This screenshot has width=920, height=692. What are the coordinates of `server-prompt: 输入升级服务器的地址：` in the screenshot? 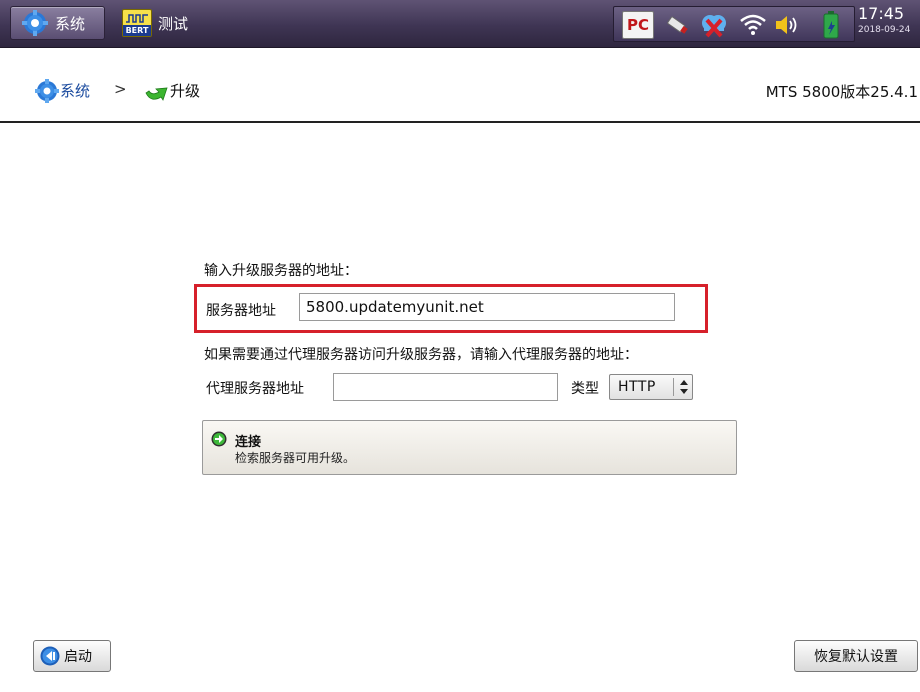 It's located at (281, 271).